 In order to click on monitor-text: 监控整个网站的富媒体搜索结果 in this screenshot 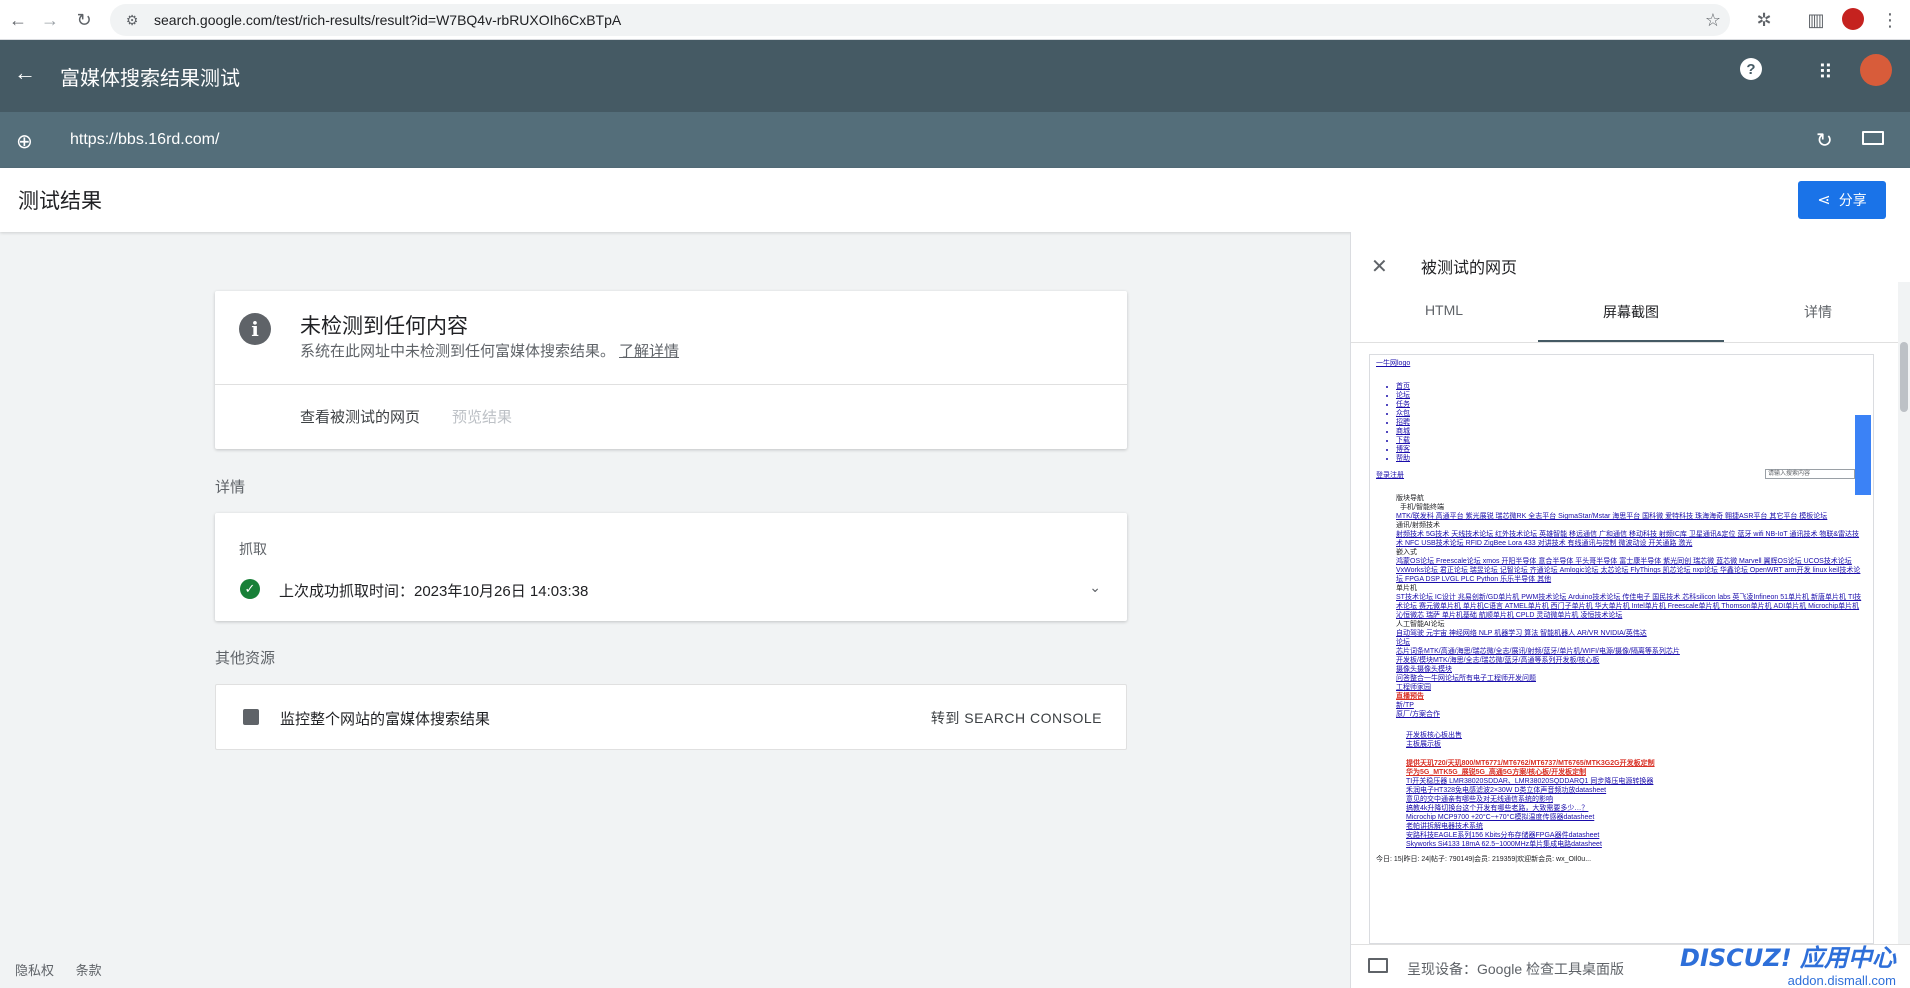, I will do `click(385, 719)`.